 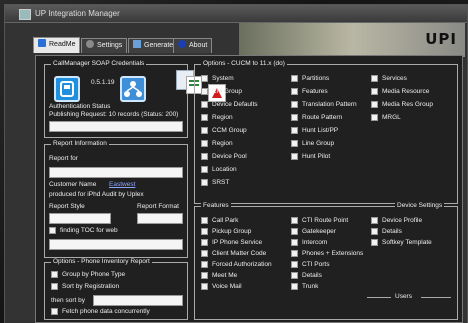 I want to click on then-sort-by-field, so click(x=138, y=300).